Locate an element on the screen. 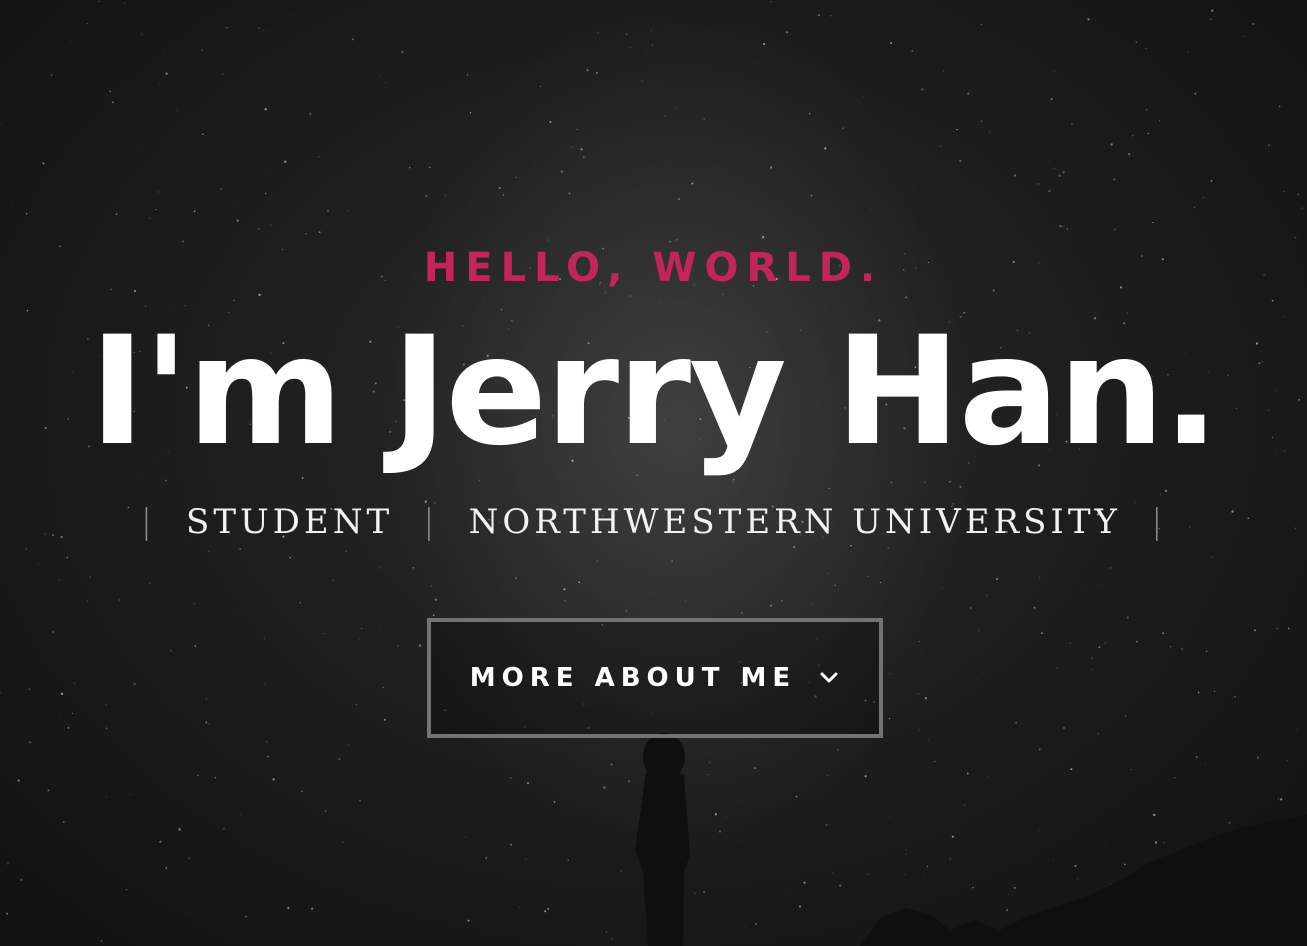 This screenshot has height=946, width=1307. greeting-text: HELLO, WORLD. is located at coordinates (653, 268).